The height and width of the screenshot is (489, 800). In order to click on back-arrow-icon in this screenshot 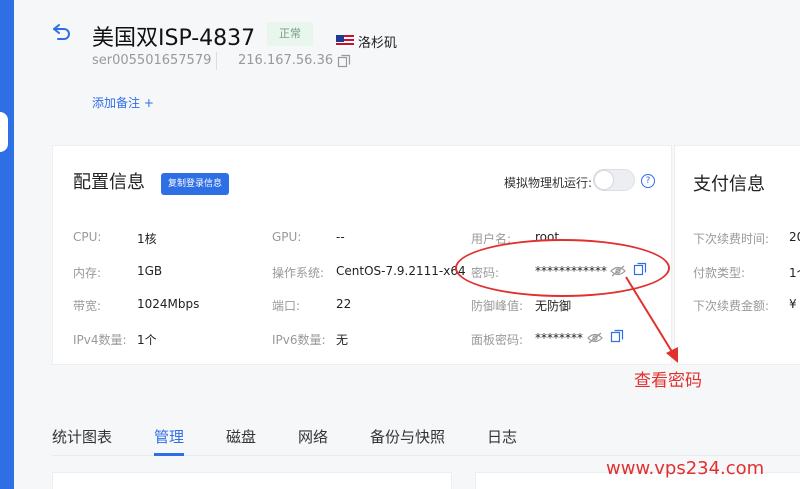, I will do `click(62, 32)`.